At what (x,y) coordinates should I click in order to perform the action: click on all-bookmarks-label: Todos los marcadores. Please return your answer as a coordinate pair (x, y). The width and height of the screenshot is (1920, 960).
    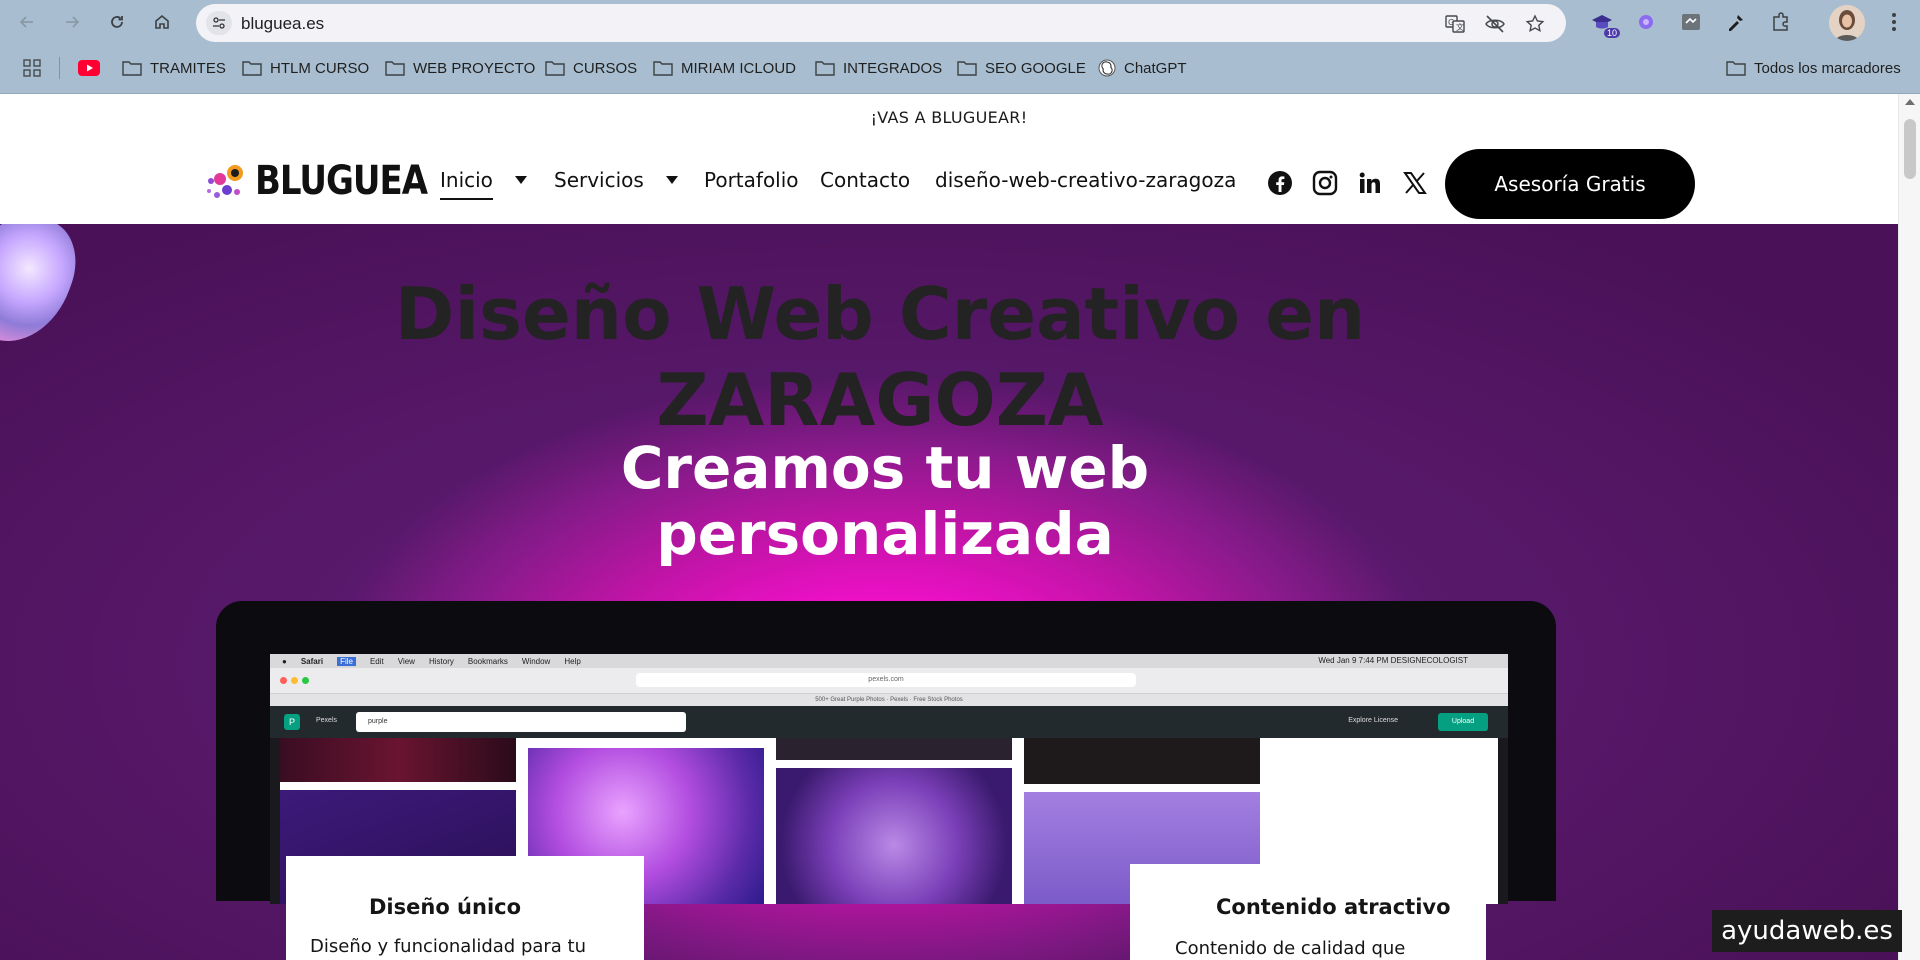
    Looking at the image, I should click on (1827, 68).